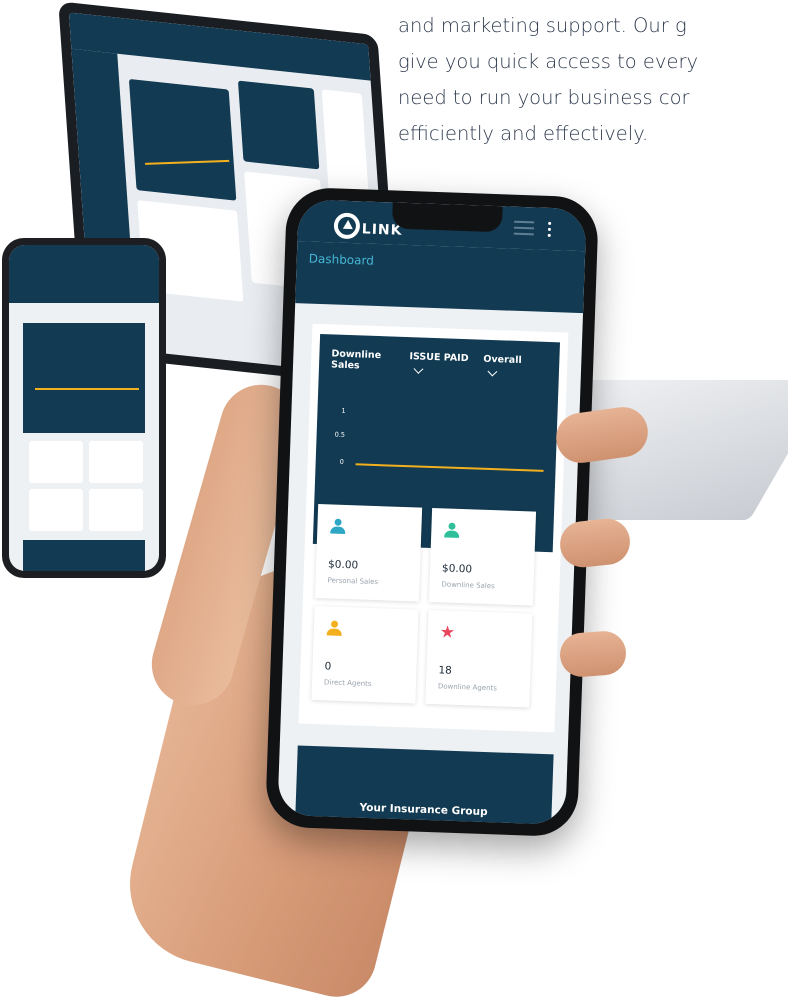  I want to click on stat-value: 0, so click(328, 666).